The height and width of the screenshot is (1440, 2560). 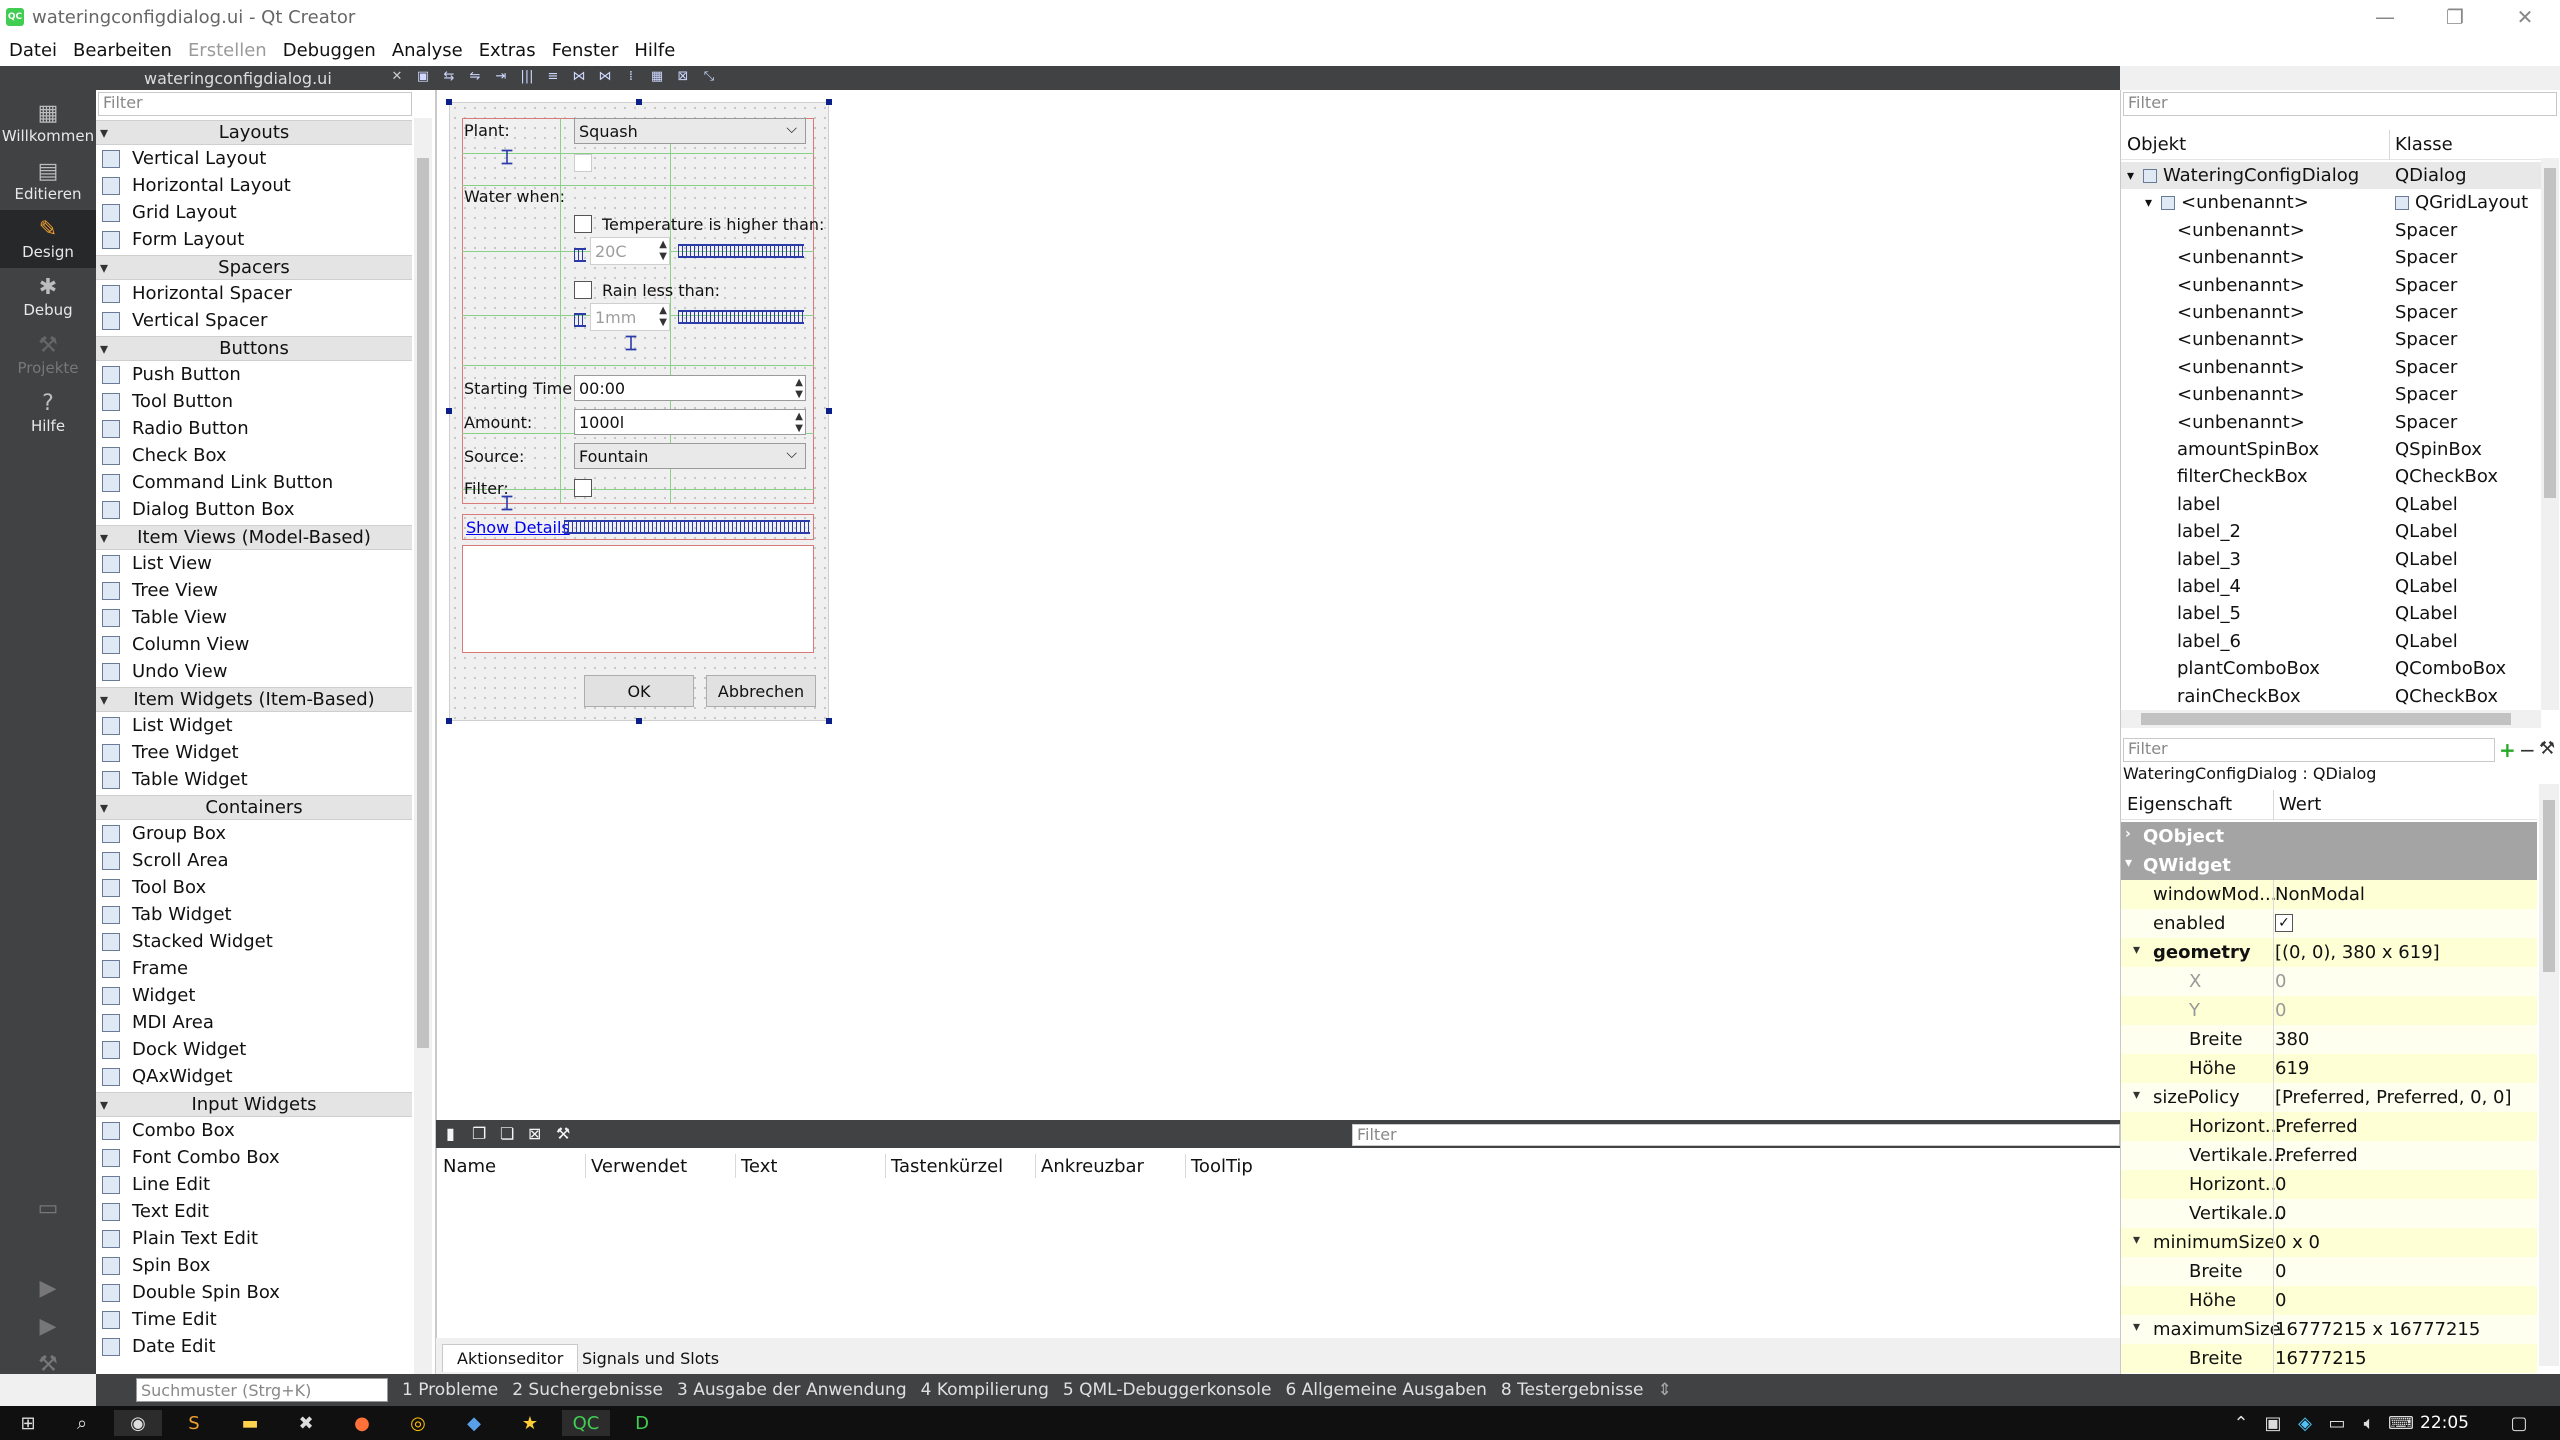 What do you see at coordinates (630, 251) in the screenshot?
I see `temperature-spin-box: 20C ▲ ▼` at bounding box center [630, 251].